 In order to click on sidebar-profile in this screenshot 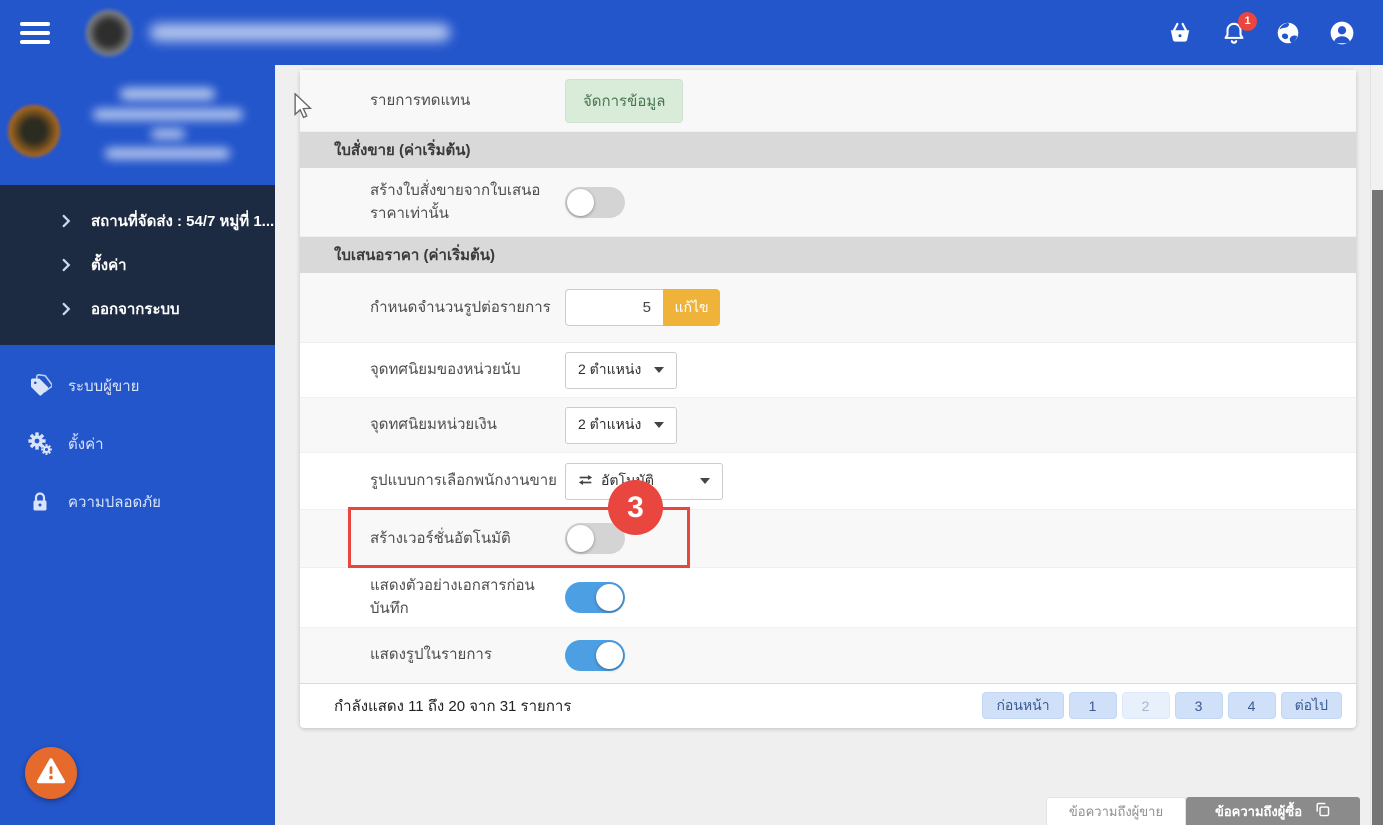, I will do `click(137, 125)`.